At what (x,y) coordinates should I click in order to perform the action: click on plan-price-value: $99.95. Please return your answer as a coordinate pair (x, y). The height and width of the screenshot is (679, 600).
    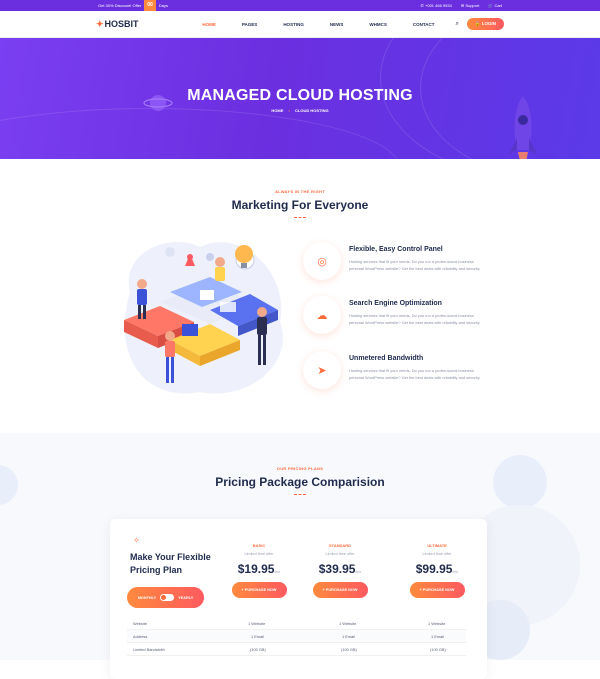
    Looking at the image, I should click on (434, 569).